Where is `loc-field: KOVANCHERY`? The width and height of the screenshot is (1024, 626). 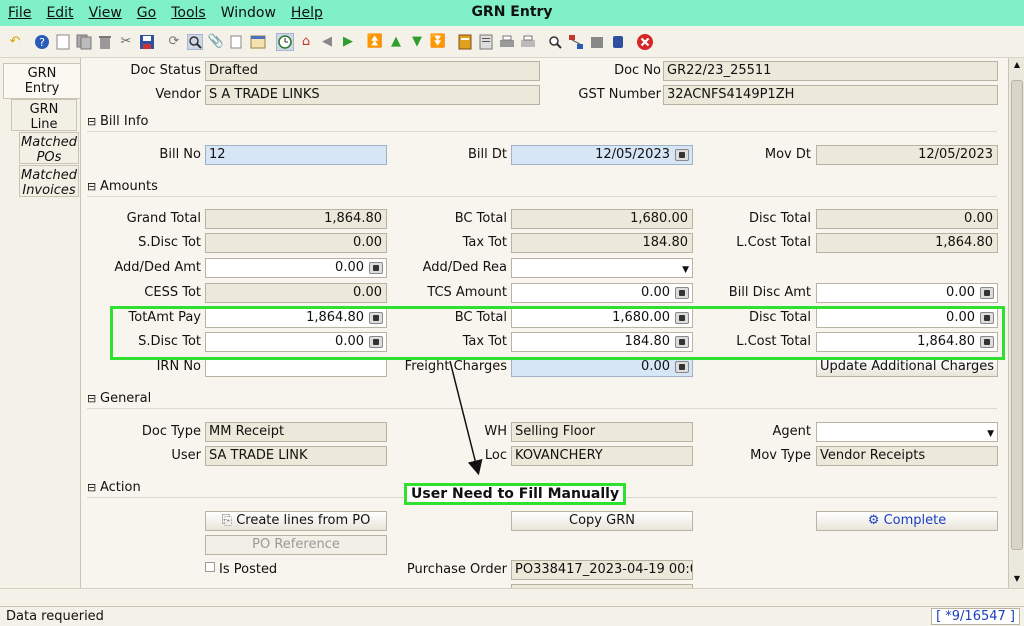 loc-field: KOVANCHERY is located at coordinates (602, 456).